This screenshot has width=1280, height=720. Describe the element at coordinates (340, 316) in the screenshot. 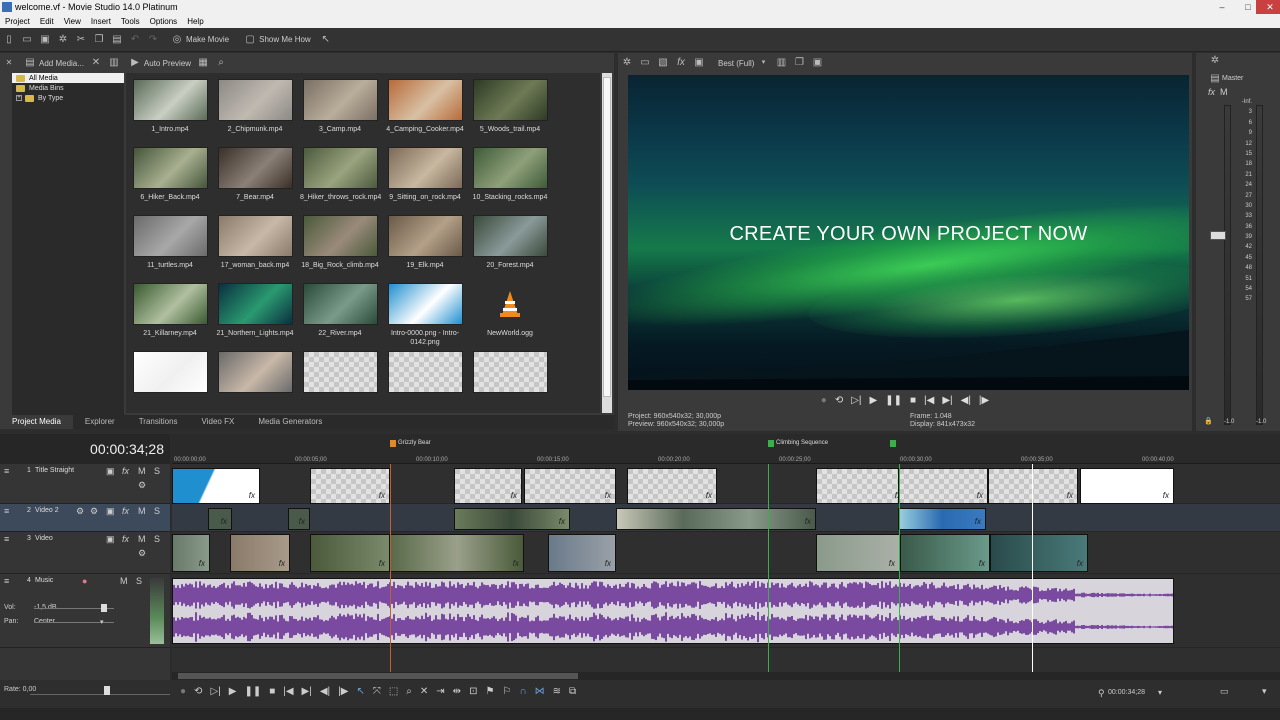

I see `media-item: 22_River.mp4` at that location.